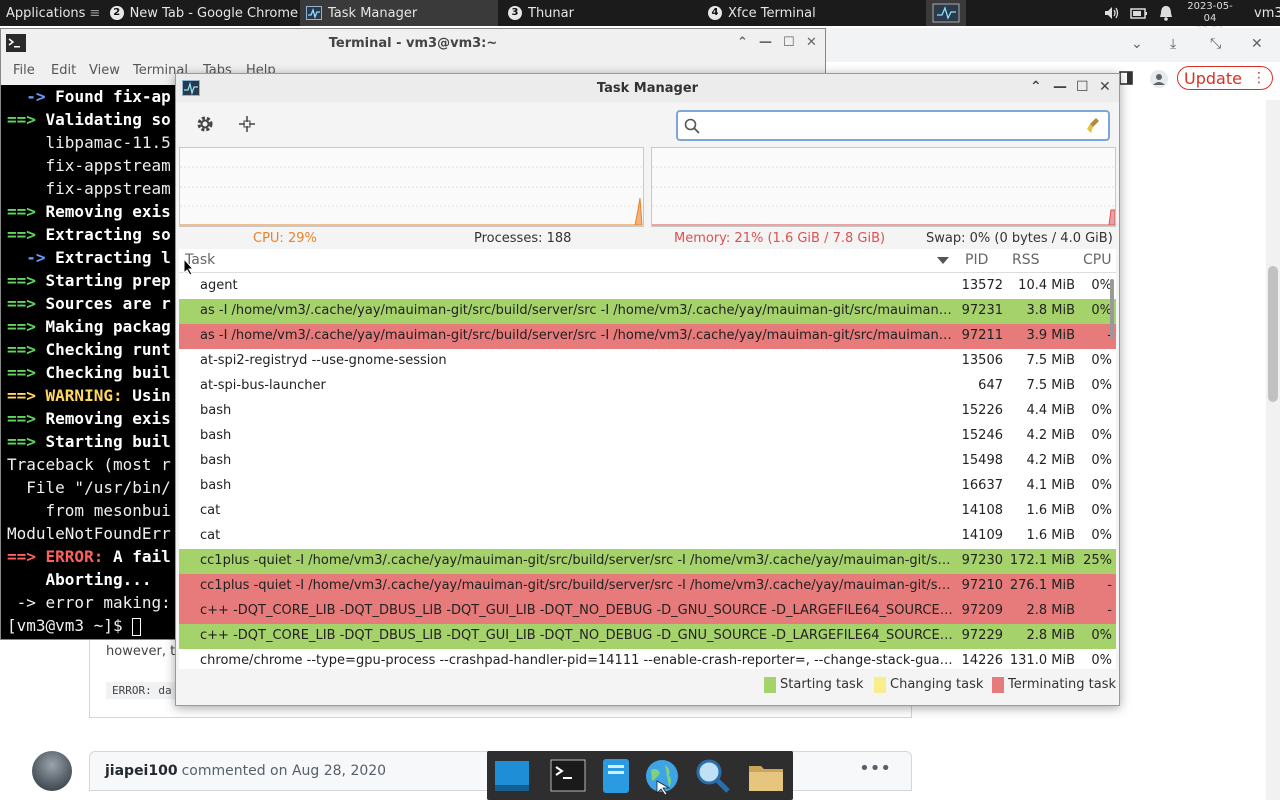 This screenshot has height=800, width=1280. I want to click on cell-pid: 13506, so click(982, 360).